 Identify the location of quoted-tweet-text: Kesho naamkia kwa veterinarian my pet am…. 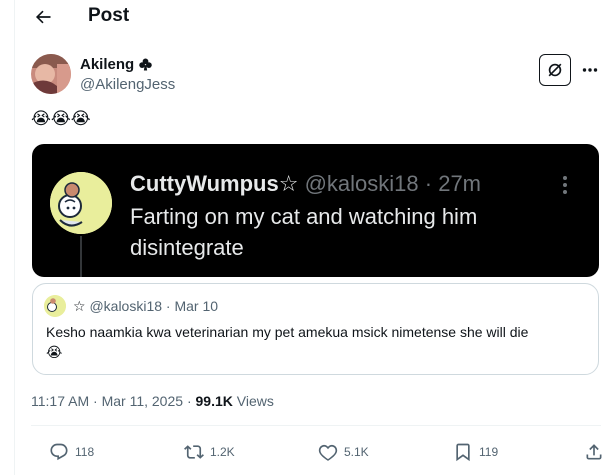
(287, 342).